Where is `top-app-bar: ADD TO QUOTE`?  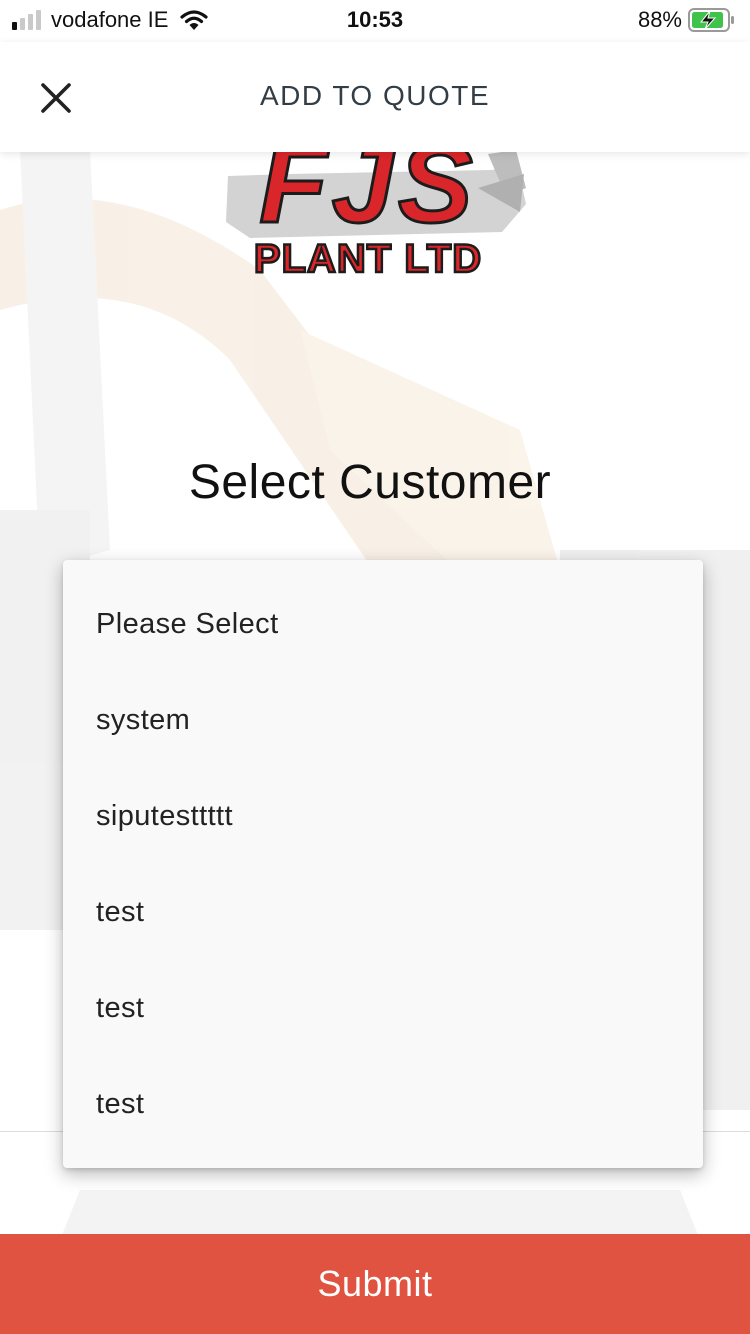 top-app-bar: ADD TO QUOTE is located at coordinates (375, 97).